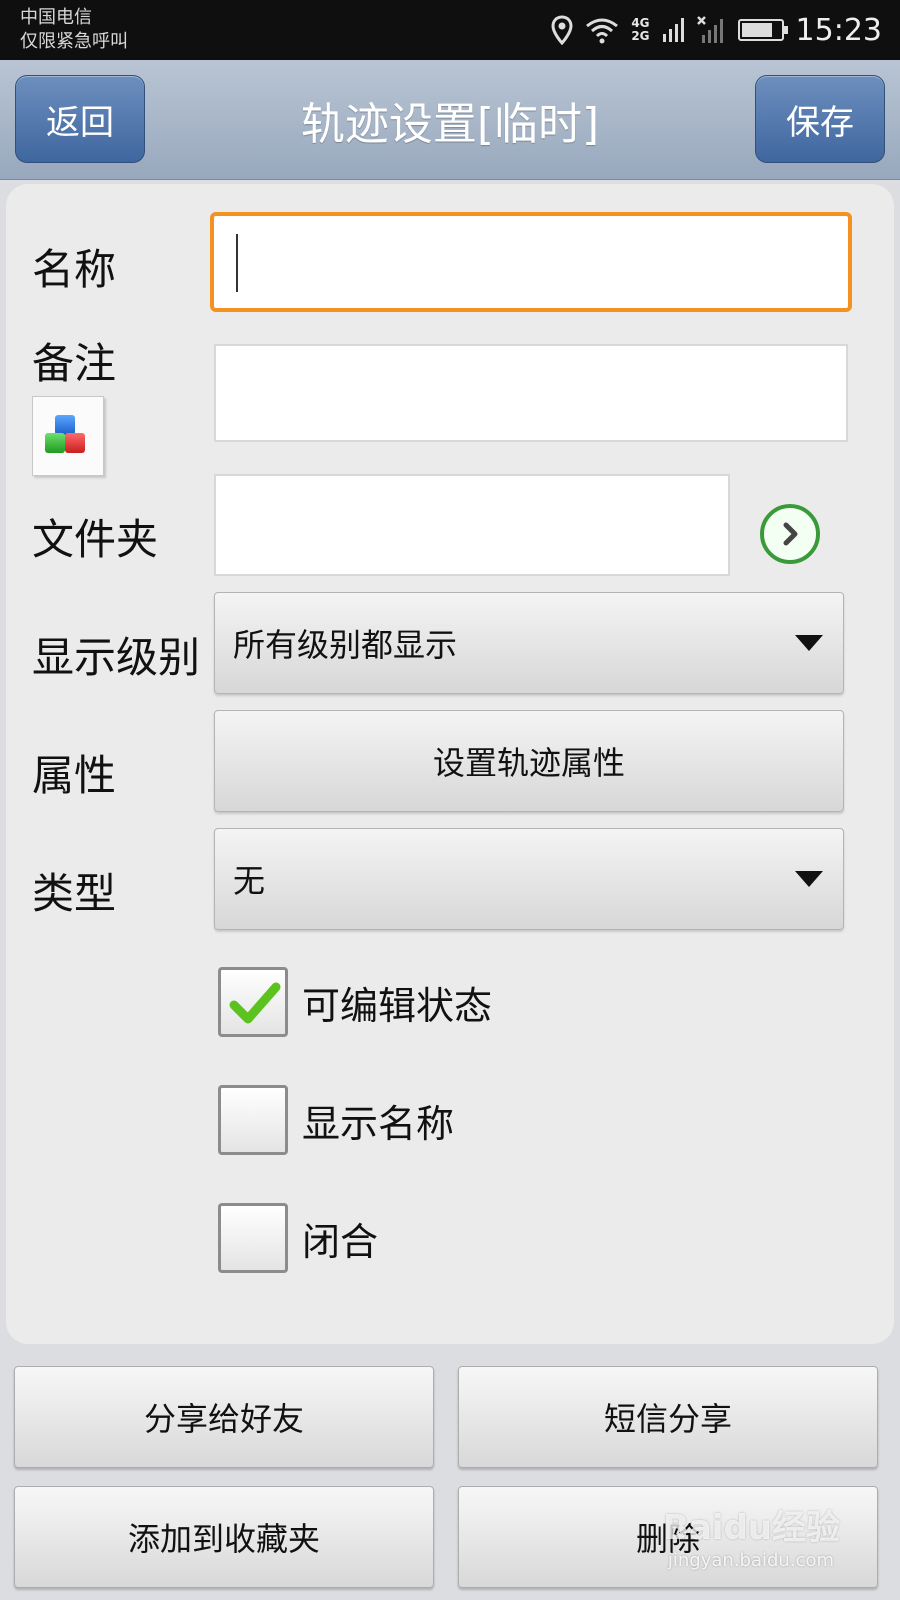  I want to click on editable-checkbox-label: 可编辑状态, so click(397, 1005).